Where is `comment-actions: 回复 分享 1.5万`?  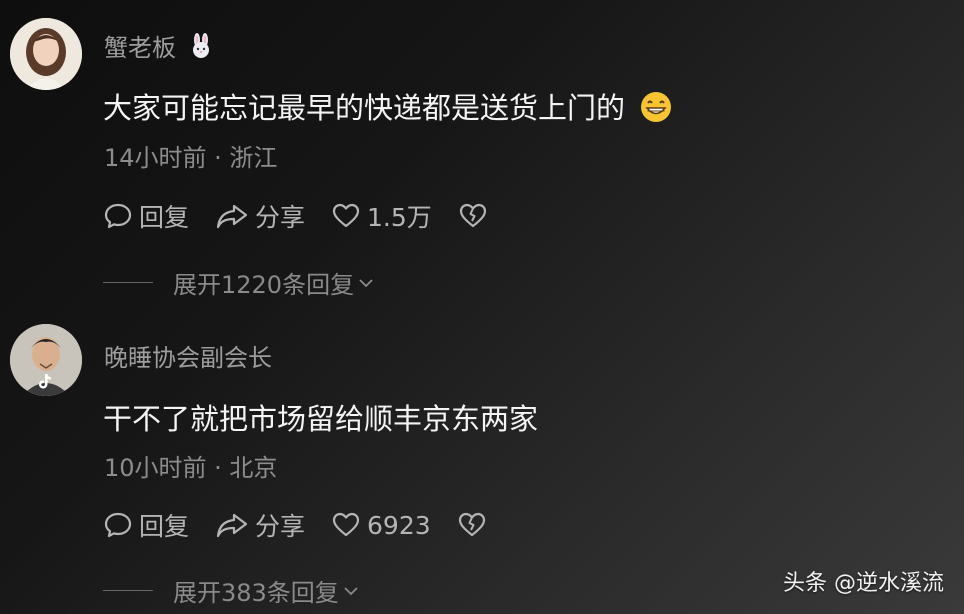 comment-actions: 回复 分享 1.5万 is located at coordinates (311, 216).